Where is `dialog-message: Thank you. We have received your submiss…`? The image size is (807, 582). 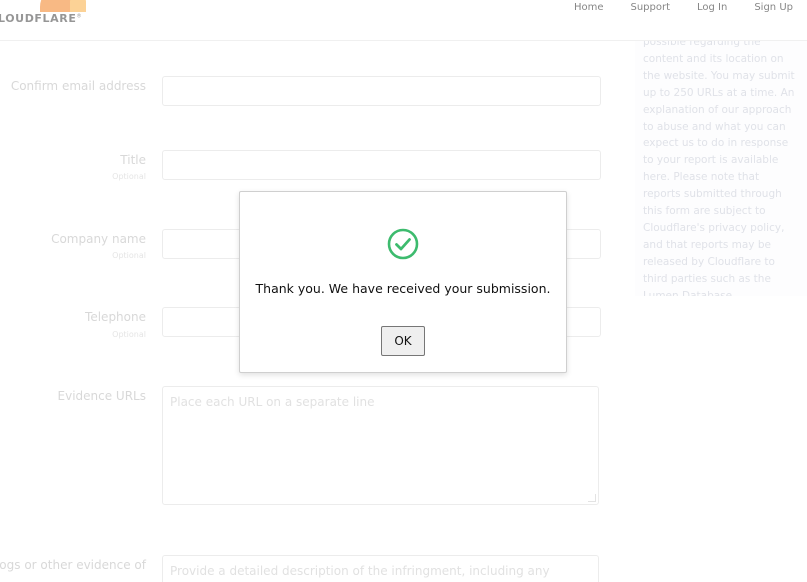
dialog-message: Thank you. We have received your submiss… is located at coordinates (403, 288).